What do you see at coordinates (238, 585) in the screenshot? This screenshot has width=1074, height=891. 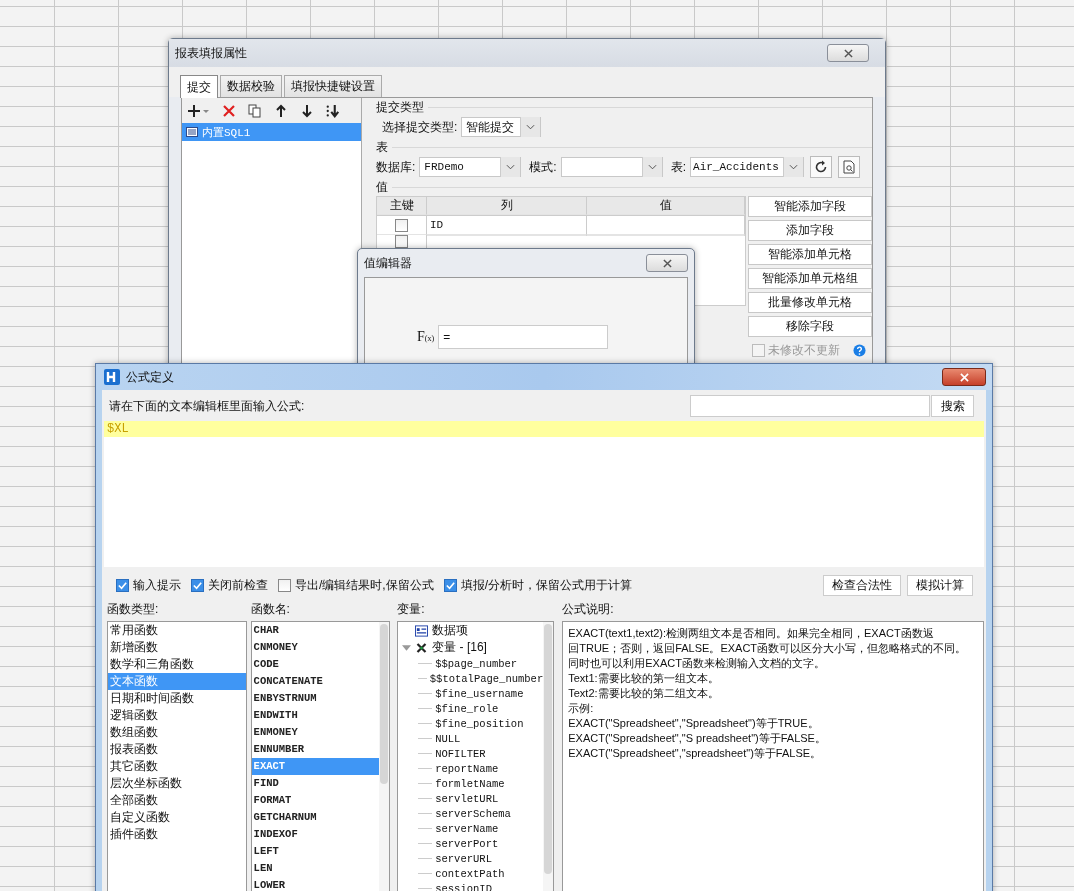 I see `checkbox-label: 关闭前检查` at bounding box center [238, 585].